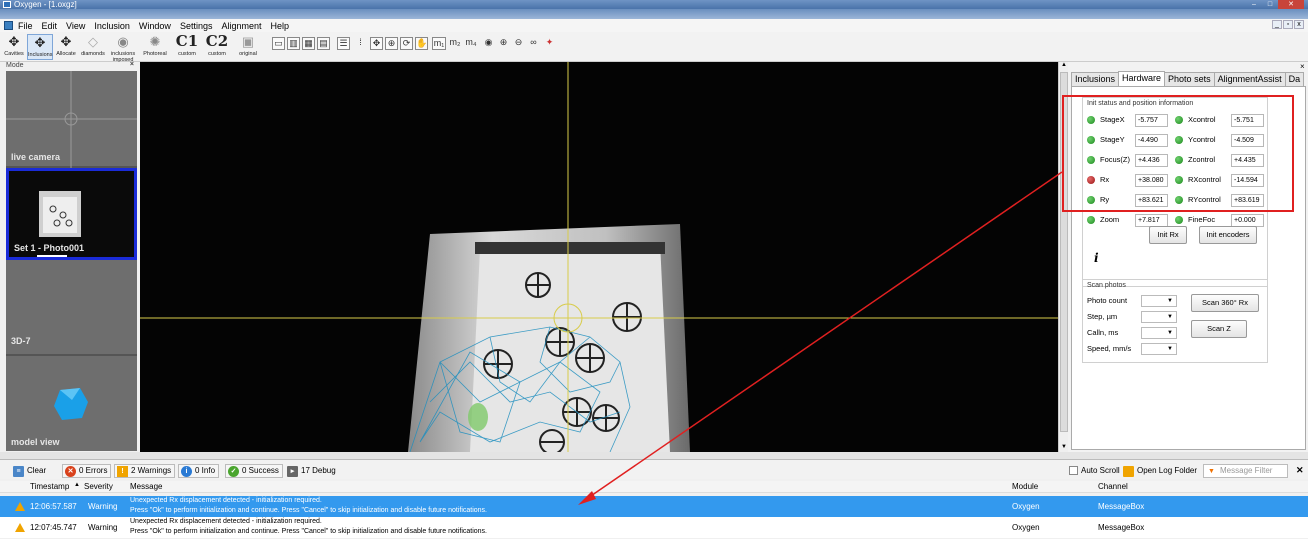 Image resolution: width=1308 pixels, height=539 pixels. I want to click on init-rx-button: Init Rx, so click(1168, 235).